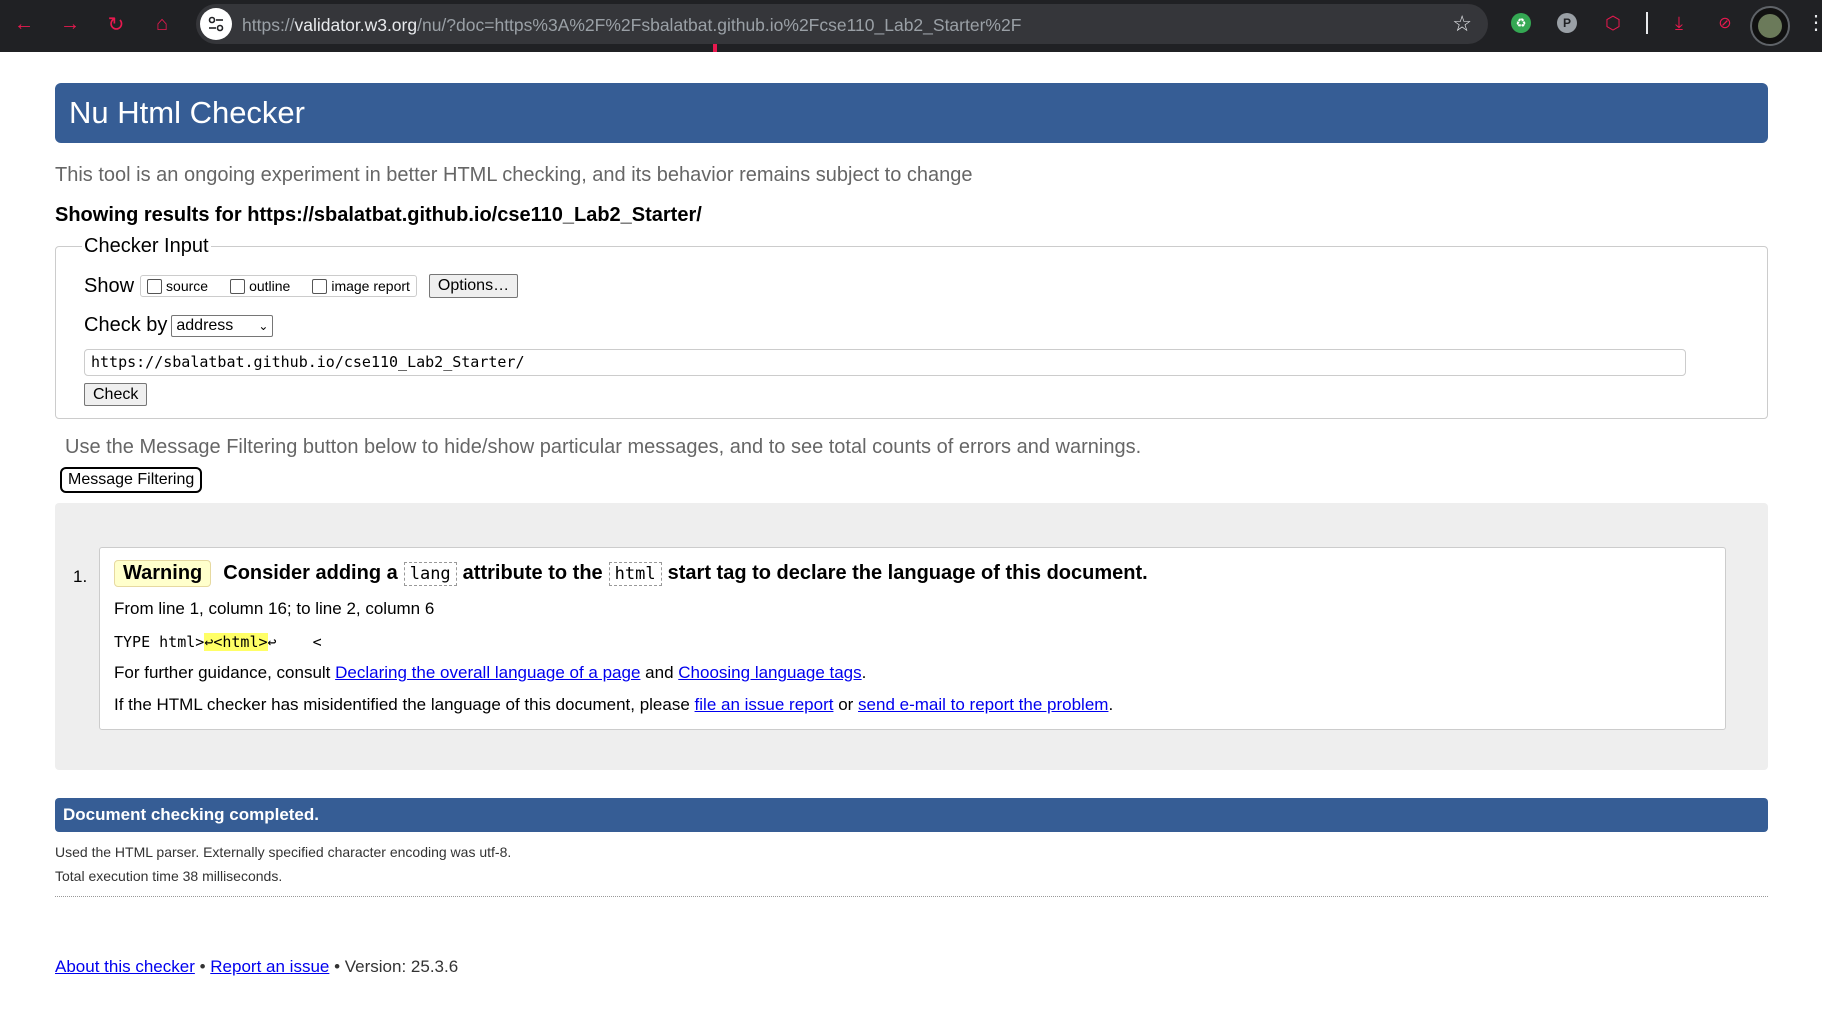 The image size is (1822, 1023). I want to click on warning-badge: Warning, so click(163, 573).